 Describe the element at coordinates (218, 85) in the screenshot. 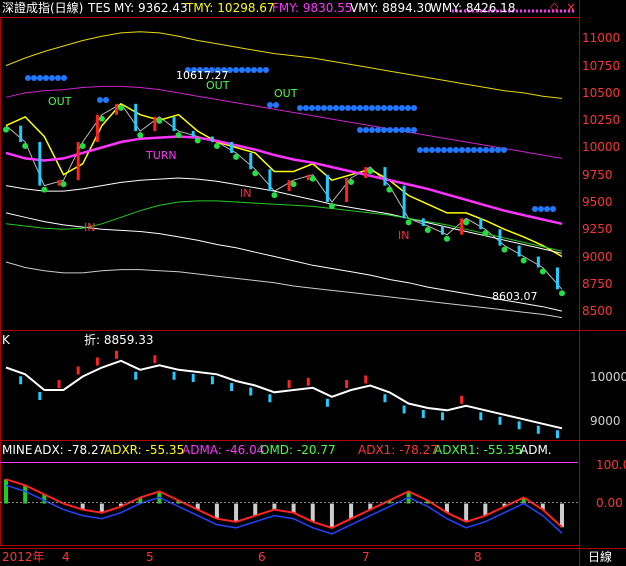

I see `out-label-2: OUT` at that location.